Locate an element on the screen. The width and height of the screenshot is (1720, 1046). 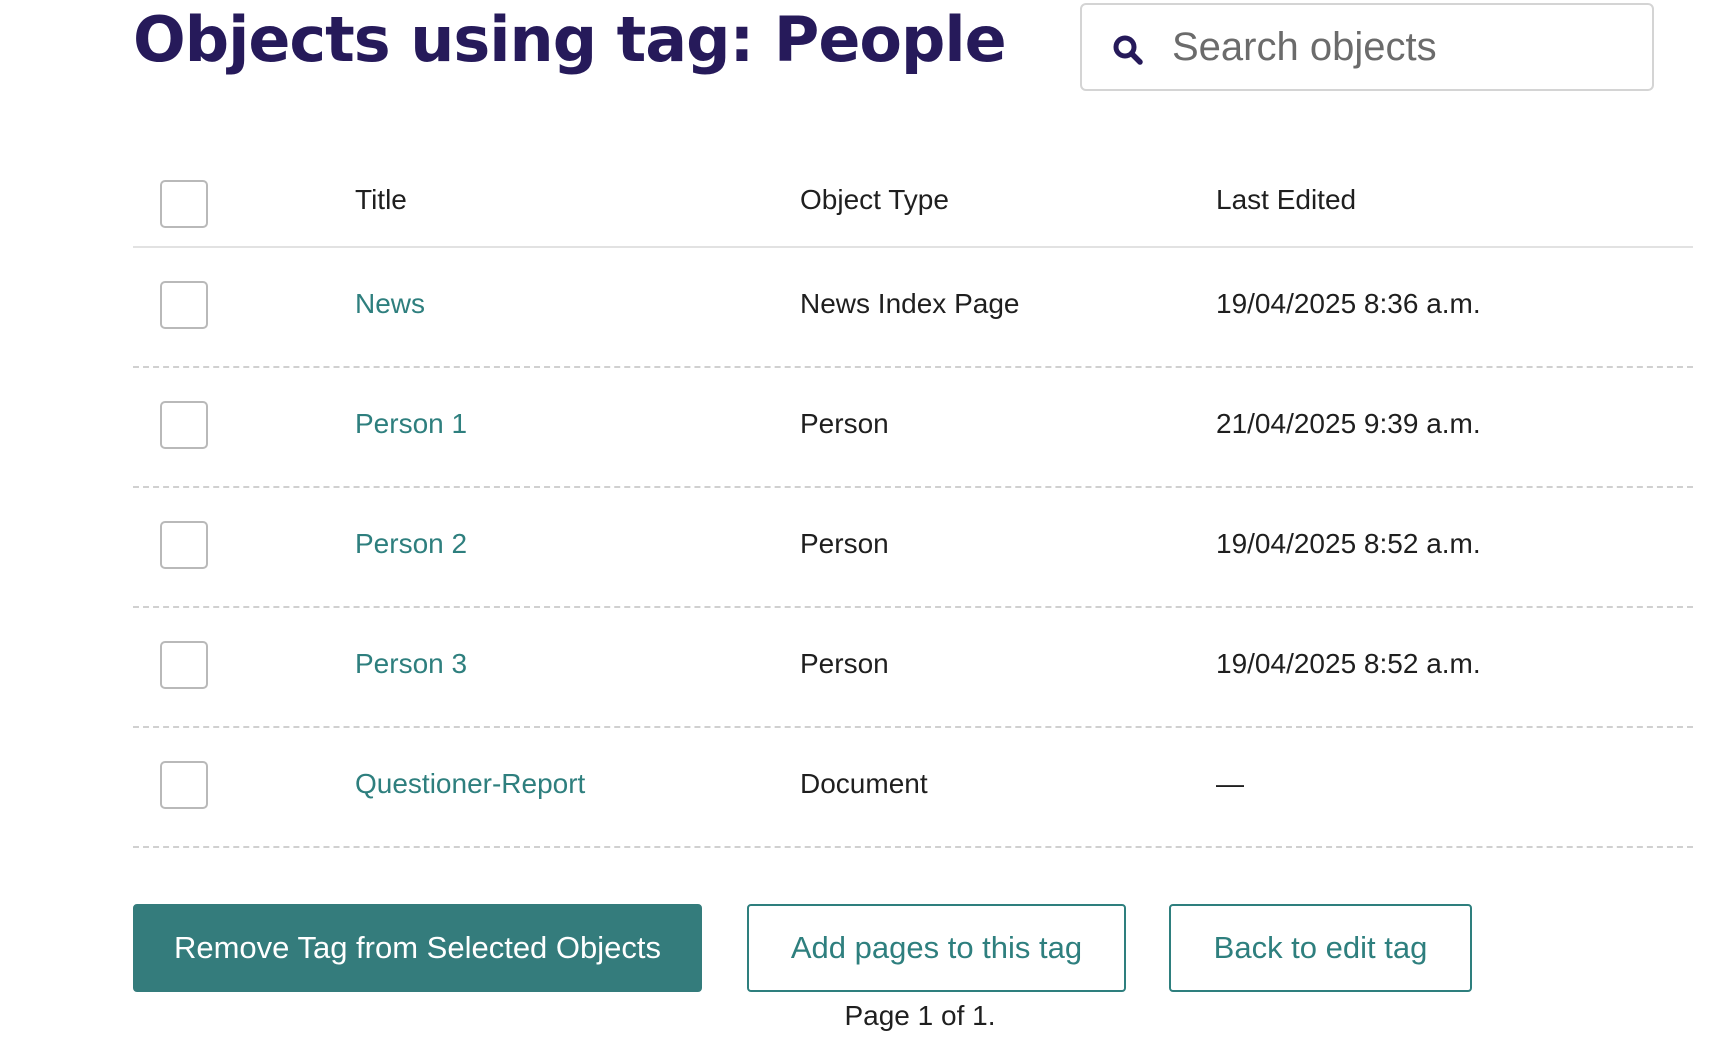
object-title-link: Person 3 is located at coordinates (411, 664).